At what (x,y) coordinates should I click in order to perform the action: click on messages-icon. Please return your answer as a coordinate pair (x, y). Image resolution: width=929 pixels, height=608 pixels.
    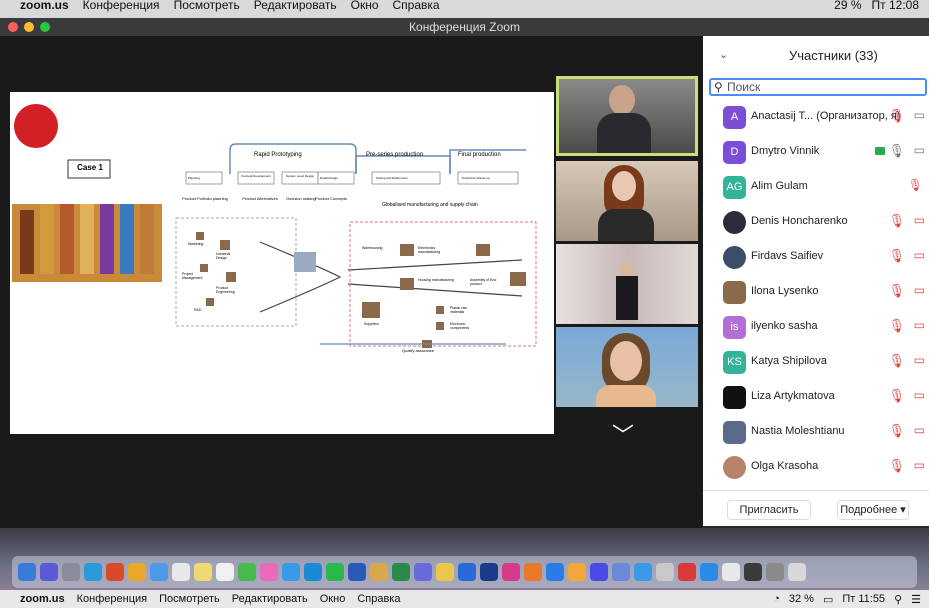
    Looking at the image, I should click on (291, 572).